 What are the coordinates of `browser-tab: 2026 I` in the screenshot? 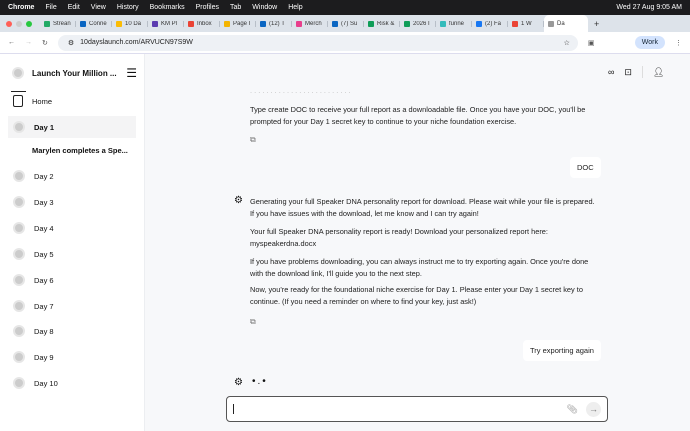 It's located at (418, 23).